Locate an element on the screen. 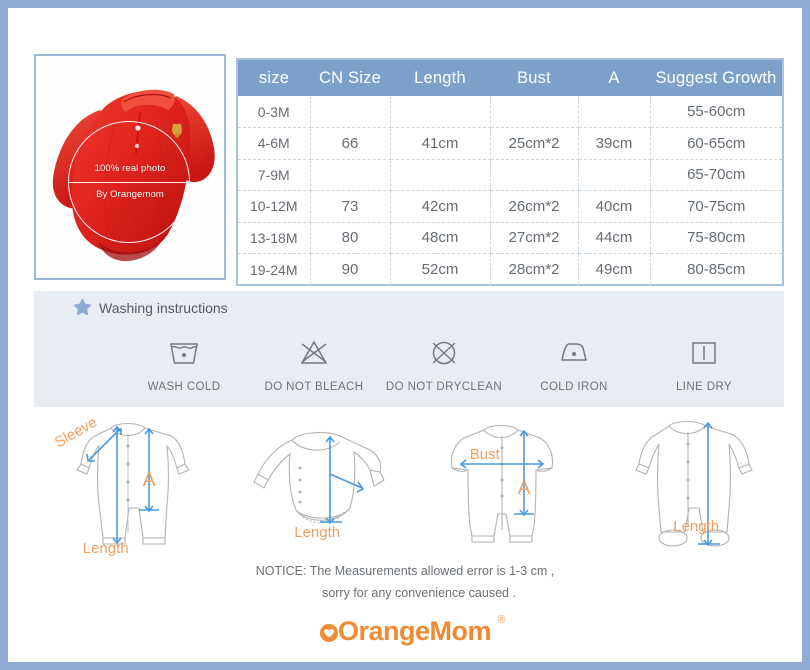  table-cell: 48cm is located at coordinates (440, 238).